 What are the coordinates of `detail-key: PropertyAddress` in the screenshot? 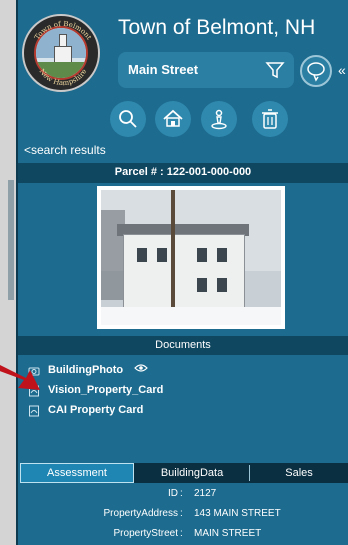 It's located at (140, 513).